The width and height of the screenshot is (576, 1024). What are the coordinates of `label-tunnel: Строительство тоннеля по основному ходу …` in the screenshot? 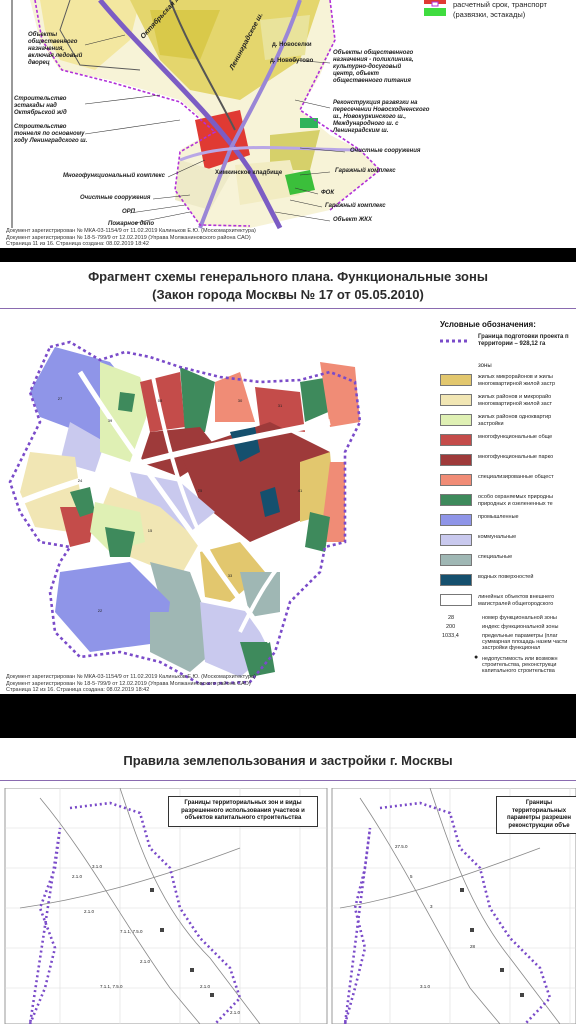 It's located at (51, 134).